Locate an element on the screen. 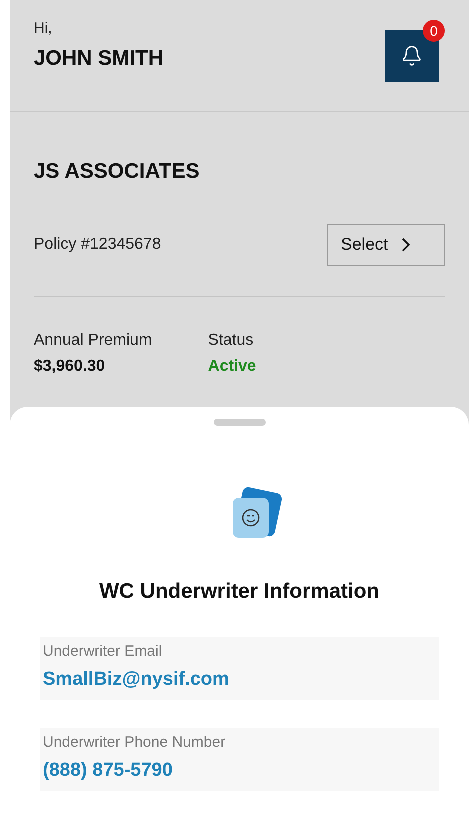 The height and width of the screenshot is (829, 469). user-name: JOHN SMITH is located at coordinates (99, 59).